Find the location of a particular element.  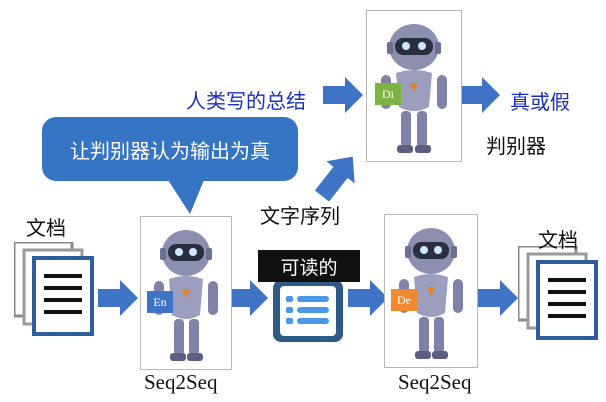

readable-label: 可读的 is located at coordinates (309, 266).